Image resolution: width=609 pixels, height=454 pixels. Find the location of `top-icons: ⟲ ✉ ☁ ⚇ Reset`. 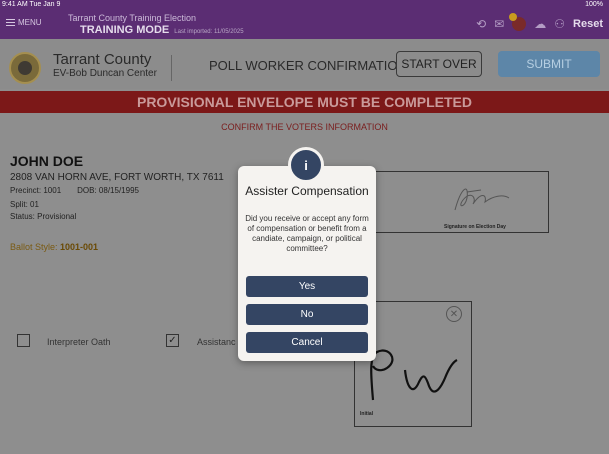

top-icons: ⟲ ✉ ☁ ⚇ Reset is located at coordinates (539, 22).